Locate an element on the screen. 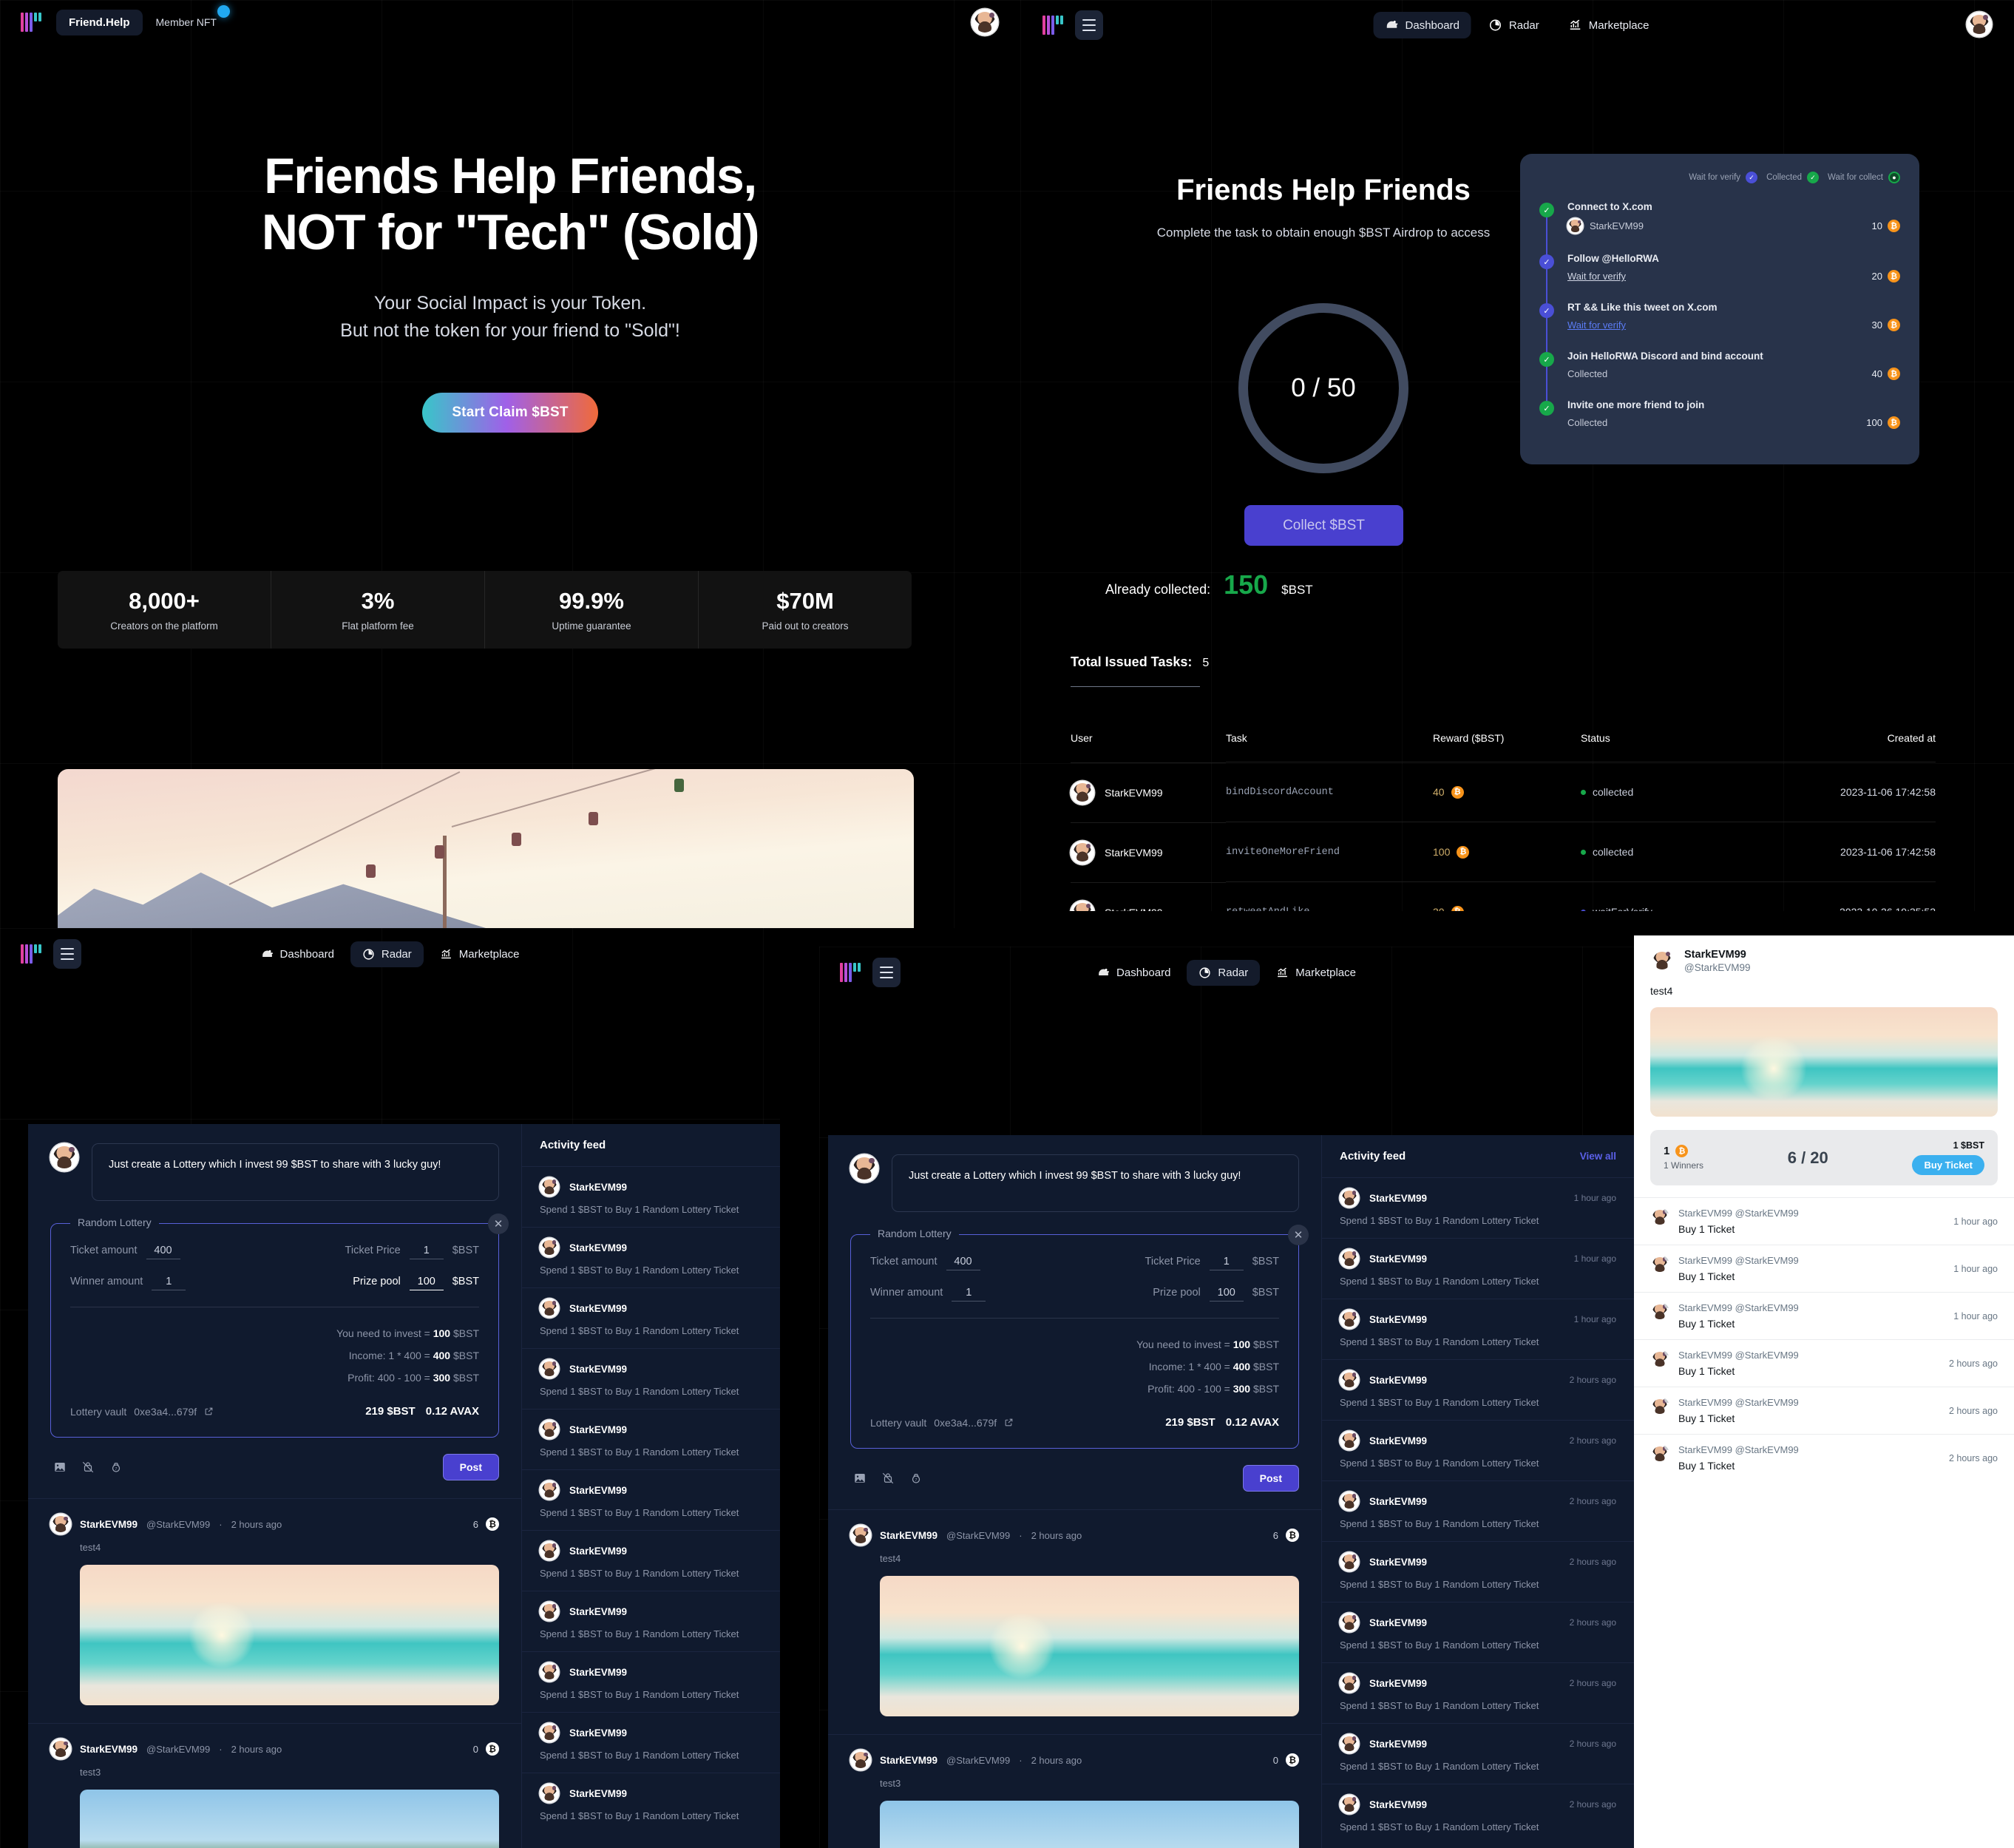 Image resolution: width=2014 pixels, height=1848 pixels. tweet-image is located at coordinates (1824, 1062).